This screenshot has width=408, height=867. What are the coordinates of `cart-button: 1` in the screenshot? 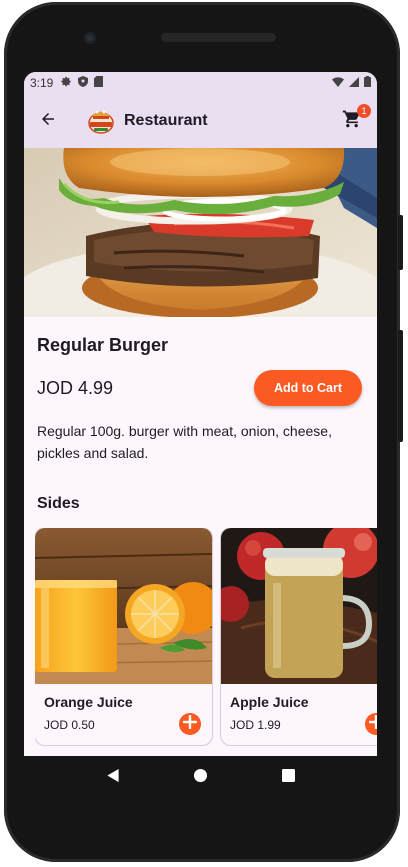 It's located at (355, 119).